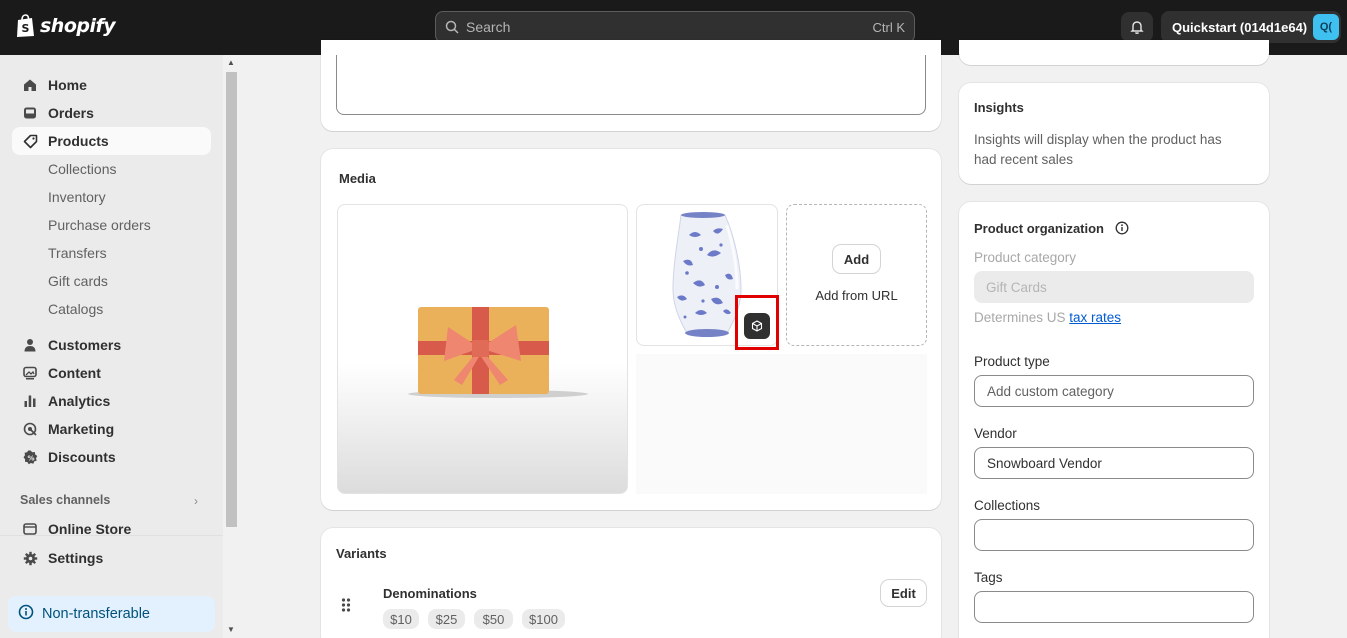 The width and height of the screenshot is (1347, 638). I want to click on media-main-image, so click(482, 349).